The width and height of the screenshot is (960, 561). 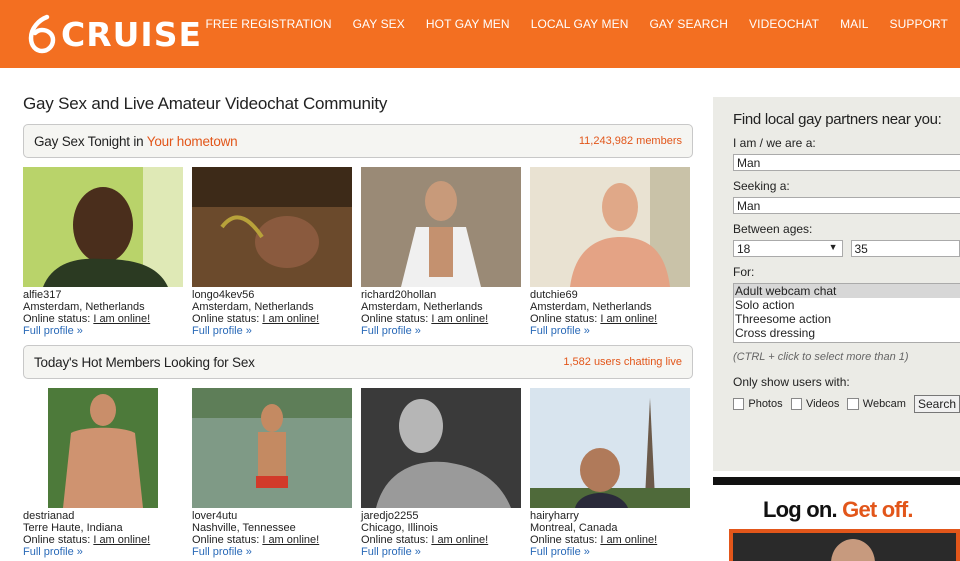 What do you see at coordinates (739, 404) in the screenshot?
I see `photos-checkbox` at bounding box center [739, 404].